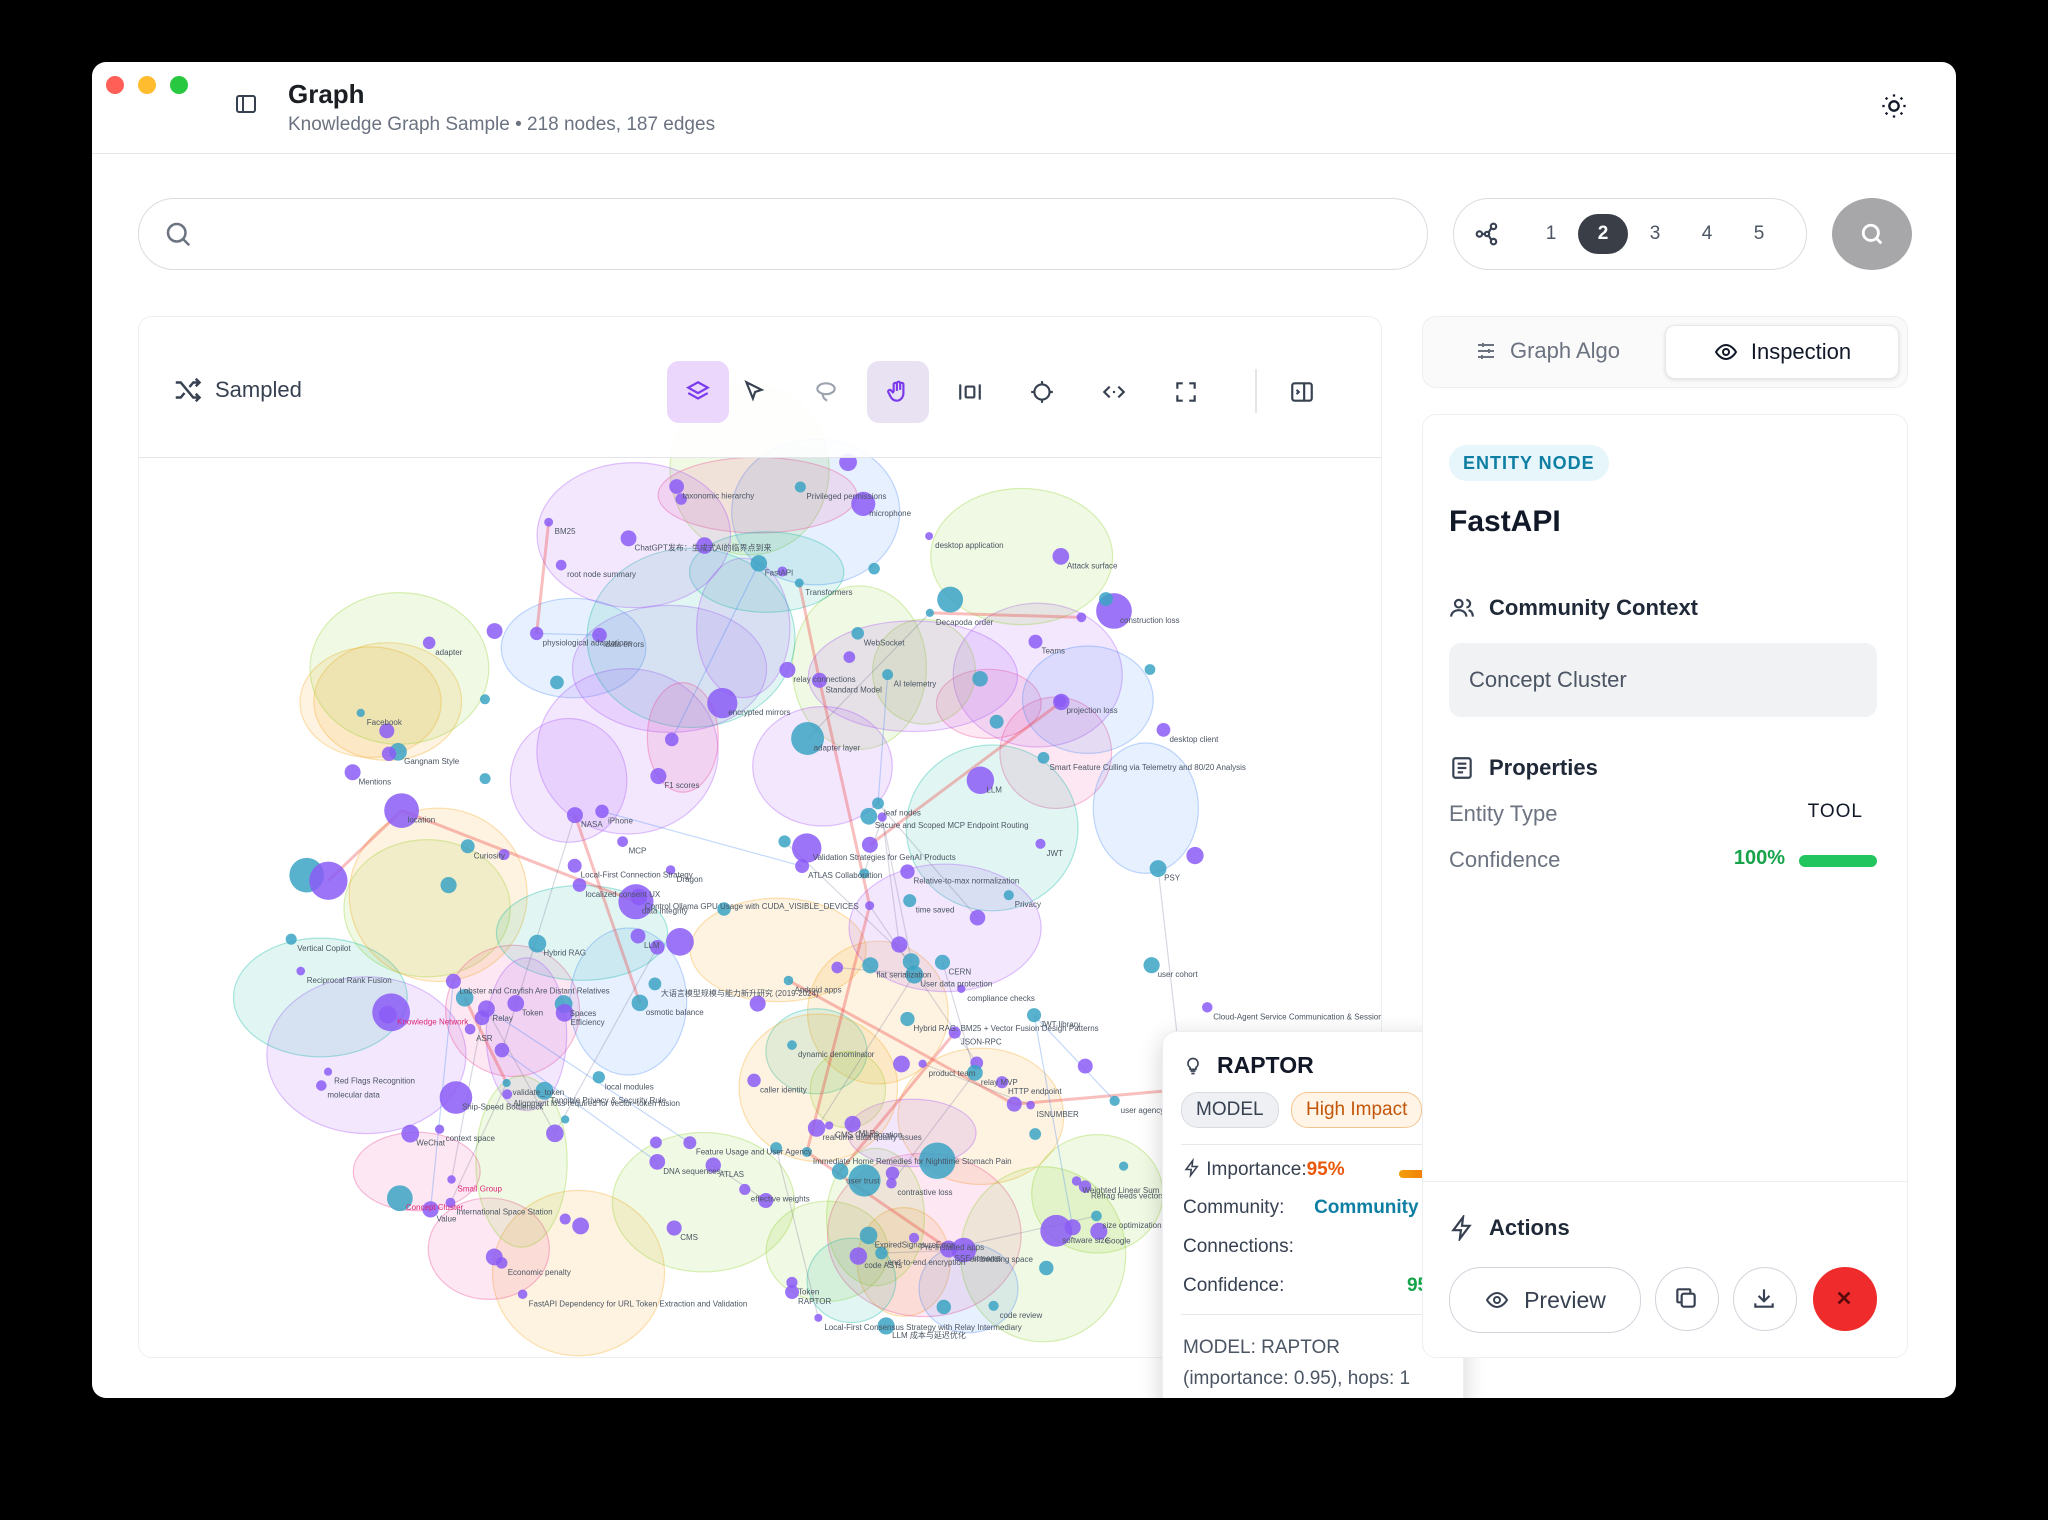 This screenshot has height=1520, width=2048. Describe the element at coordinates (1551, 234) in the screenshot. I see `hop-option-1: 1` at that location.